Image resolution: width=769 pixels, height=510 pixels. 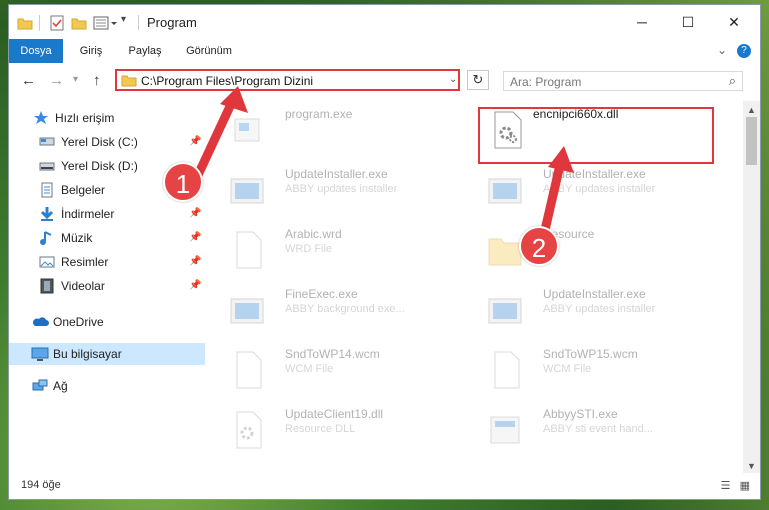 What do you see at coordinates (107, 286) in the screenshot?
I see `sidebar-item-videos: Videolar 📌` at bounding box center [107, 286].